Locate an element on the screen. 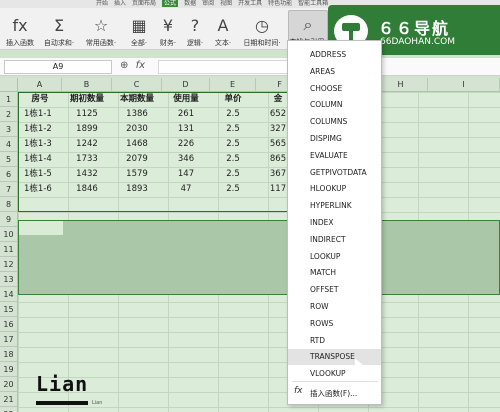 The height and width of the screenshot is (412, 500). menu-item-dispimg: DISPIMG is located at coordinates (334, 139).